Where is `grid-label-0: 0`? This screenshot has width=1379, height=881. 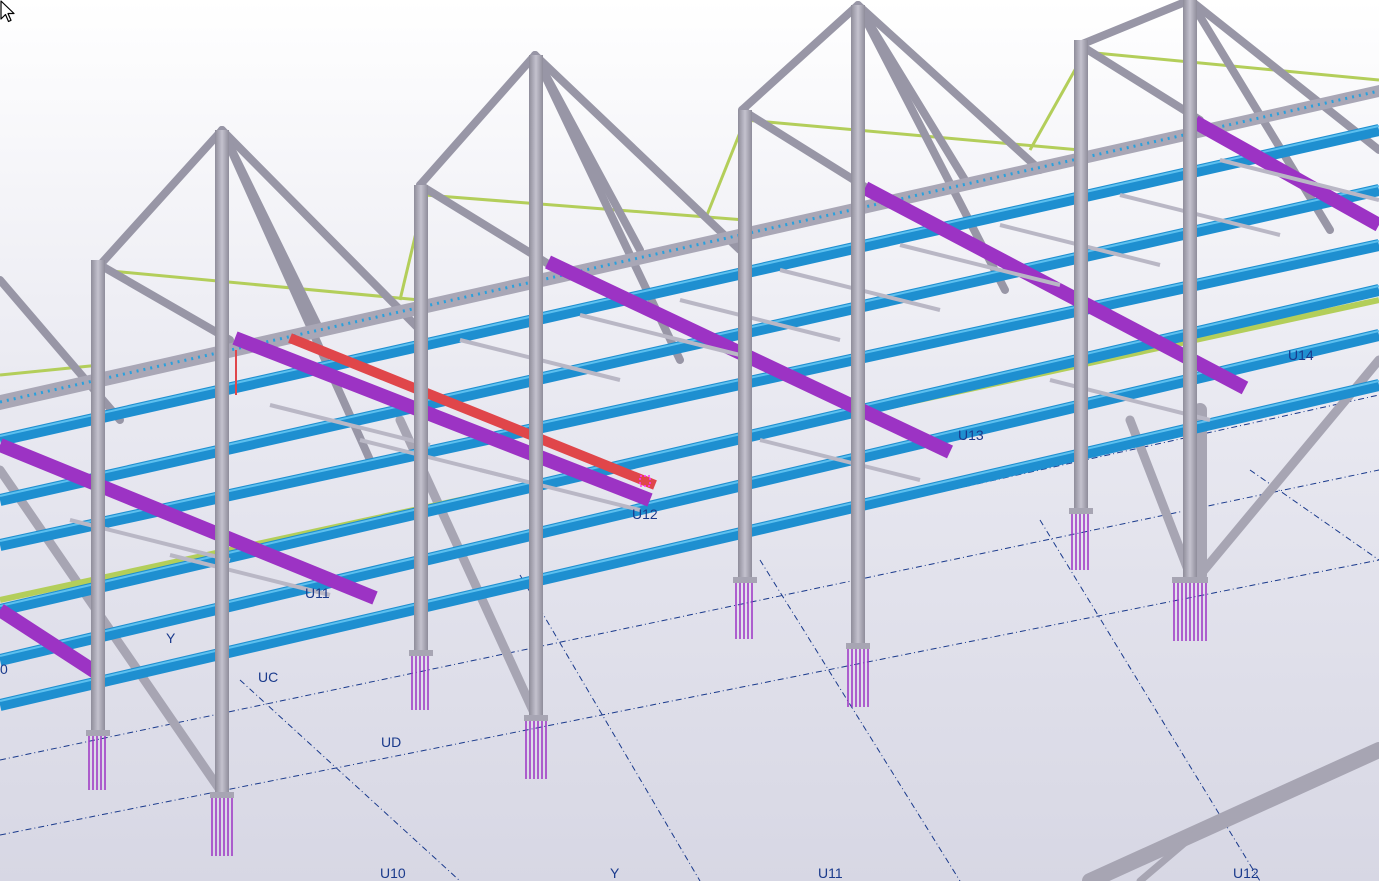 grid-label-0: 0 is located at coordinates (4, 669).